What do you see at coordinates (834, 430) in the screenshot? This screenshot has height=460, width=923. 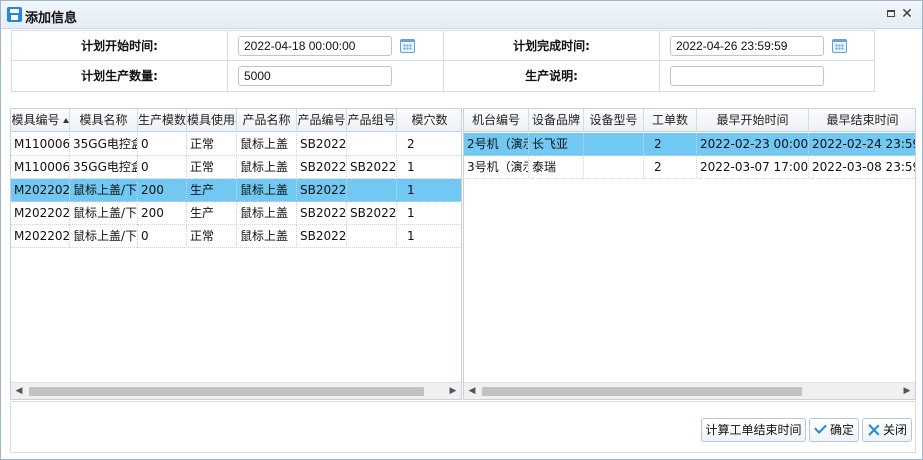 I see `confirm-button: 确定` at bounding box center [834, 430].